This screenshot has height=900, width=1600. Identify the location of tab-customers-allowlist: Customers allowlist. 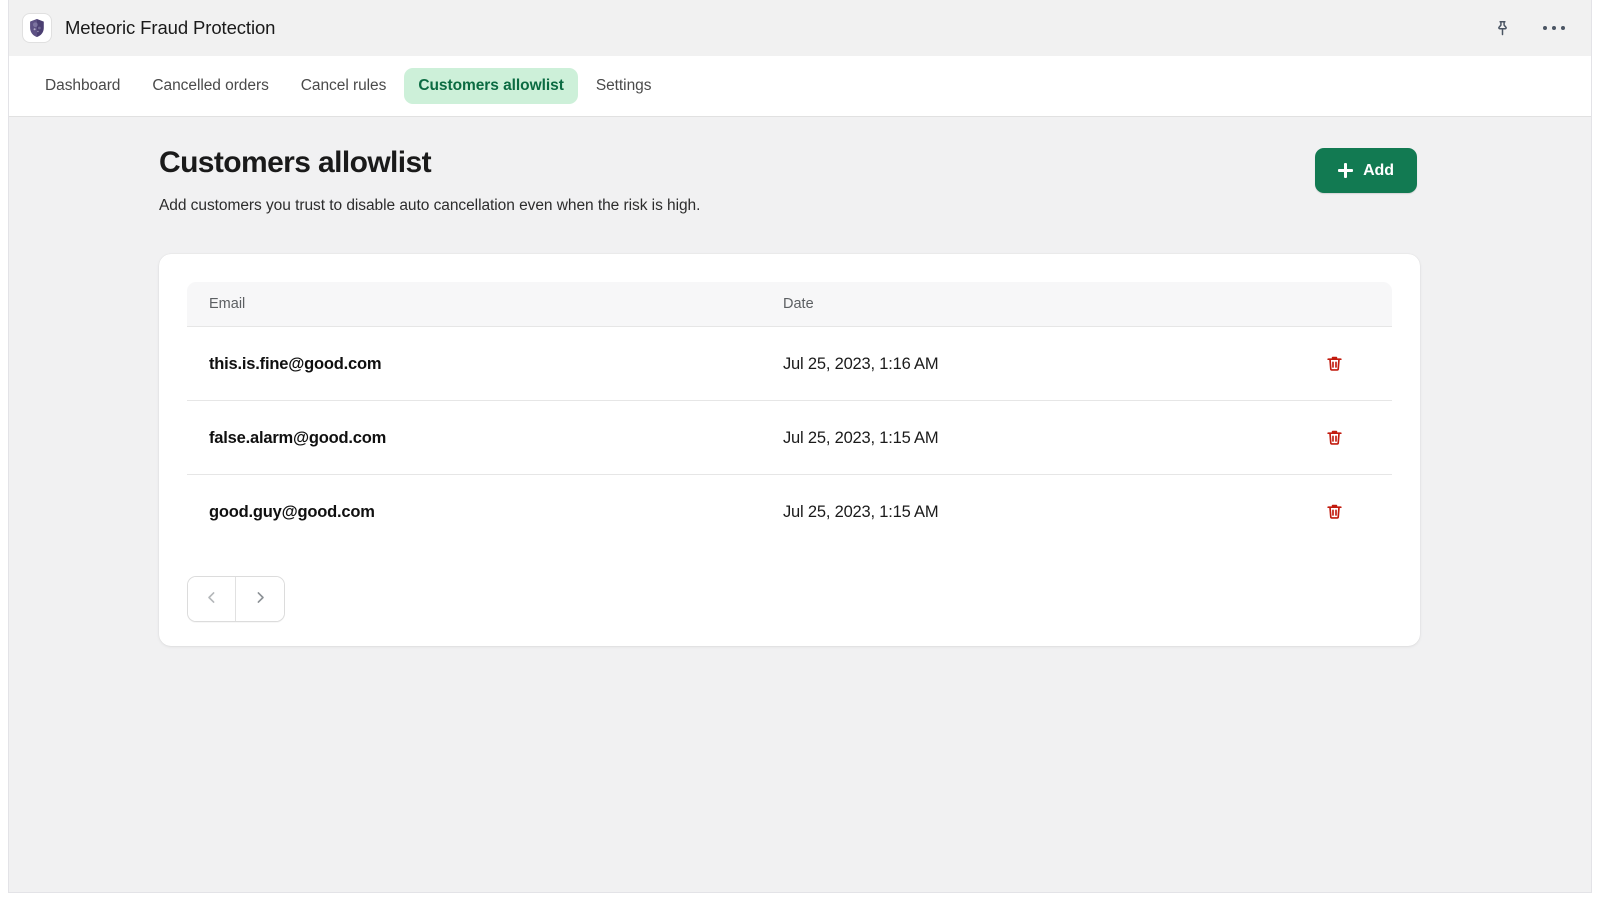
(491, 86).